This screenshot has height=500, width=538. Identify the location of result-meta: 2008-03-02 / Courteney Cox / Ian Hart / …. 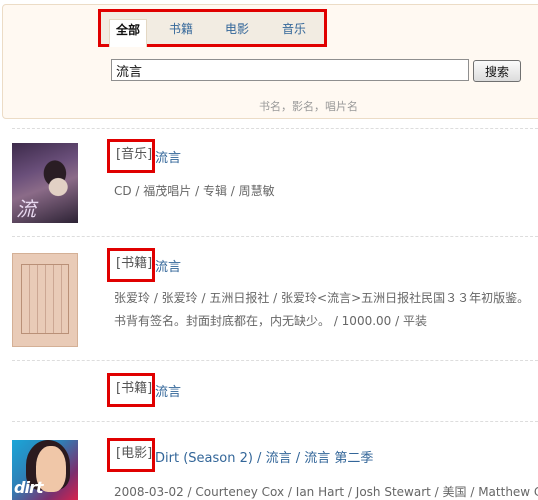
(326, 492).